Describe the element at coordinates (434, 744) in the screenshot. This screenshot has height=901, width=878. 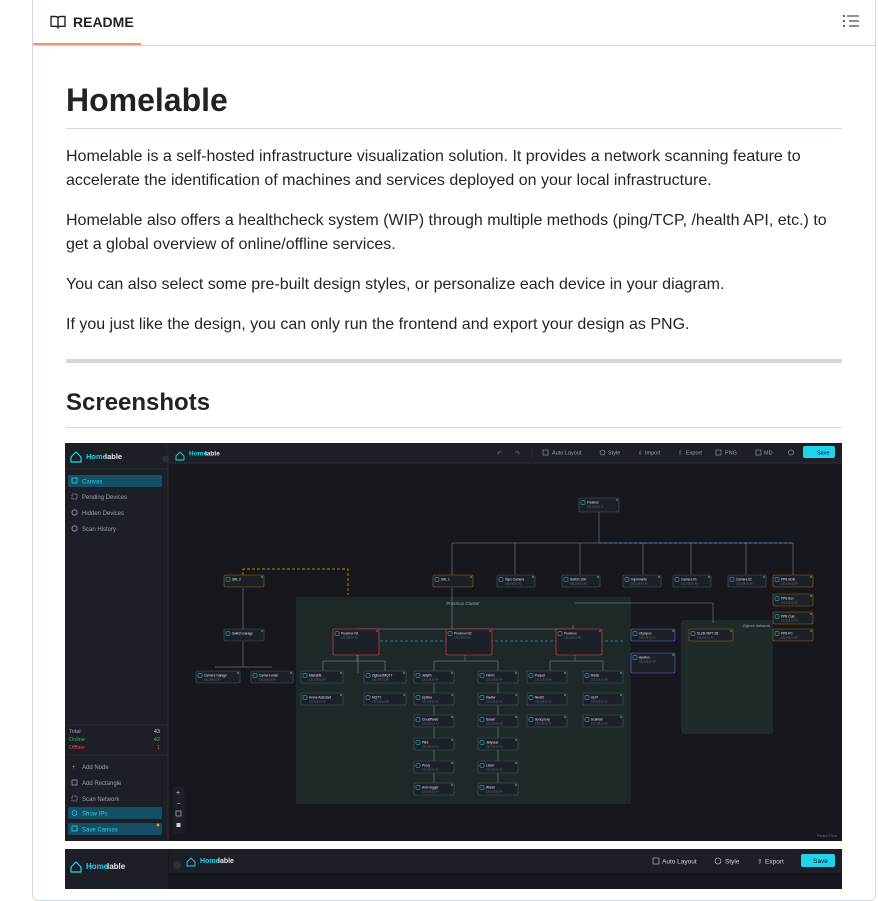
I see `canvas-node: PBS192.168.10.40` at that location.